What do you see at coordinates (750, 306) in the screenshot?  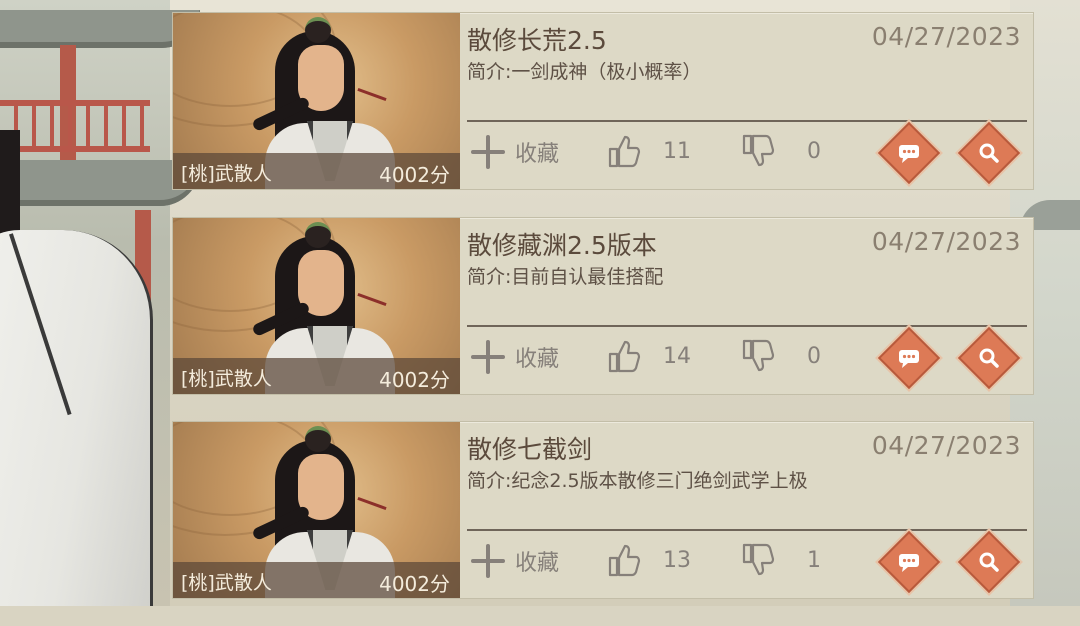 I see `build-info: 散修藏渊2.5版本 04/27/2023 简介:目前自认最佳搭配 收藏 14 0` at bounding box center [750, 306].